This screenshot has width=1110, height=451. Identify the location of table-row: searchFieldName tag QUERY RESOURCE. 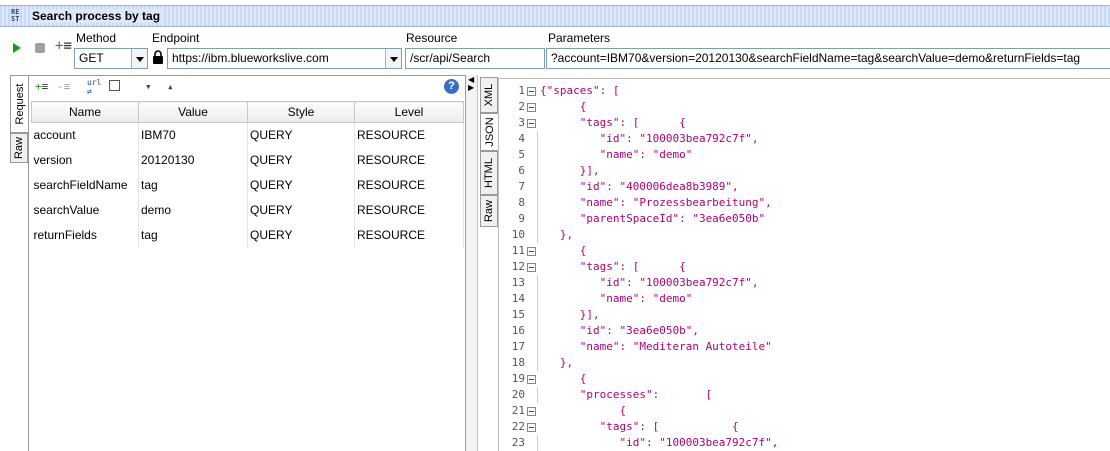
(247, 185).